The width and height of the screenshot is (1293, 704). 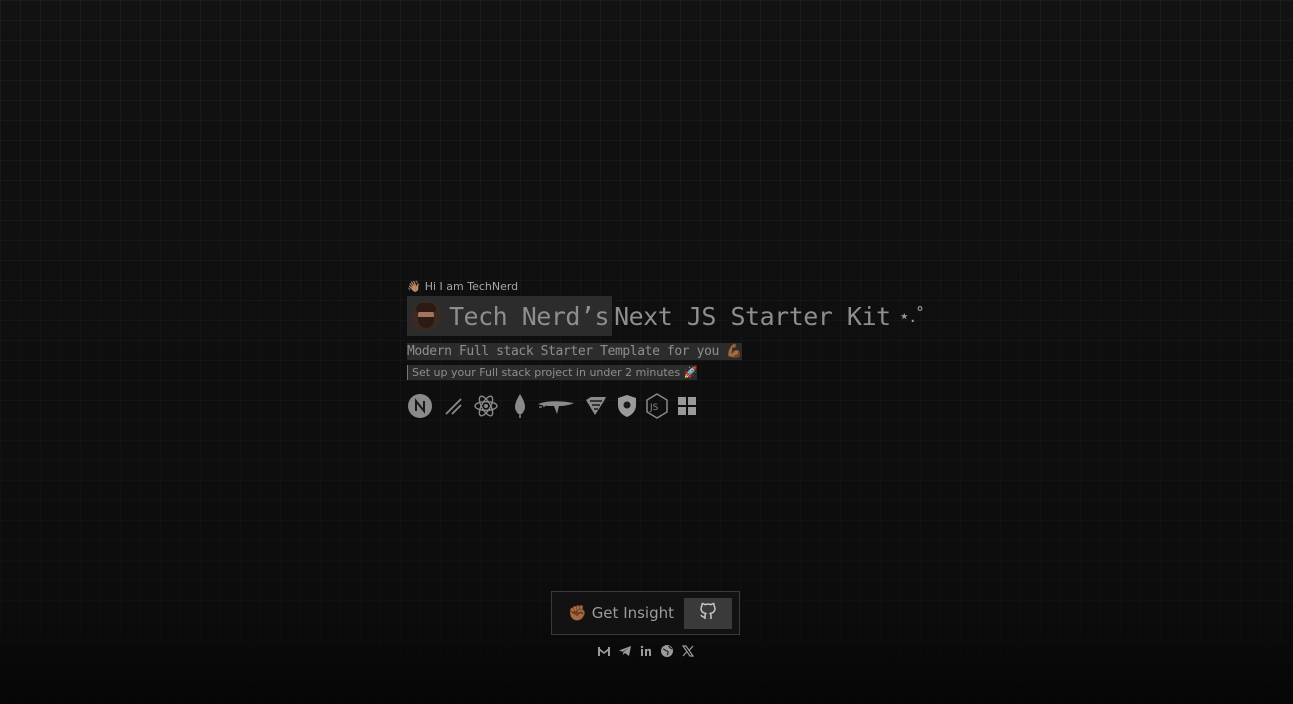 I want to click on svg-text: JS, so click(x=654, y=408).